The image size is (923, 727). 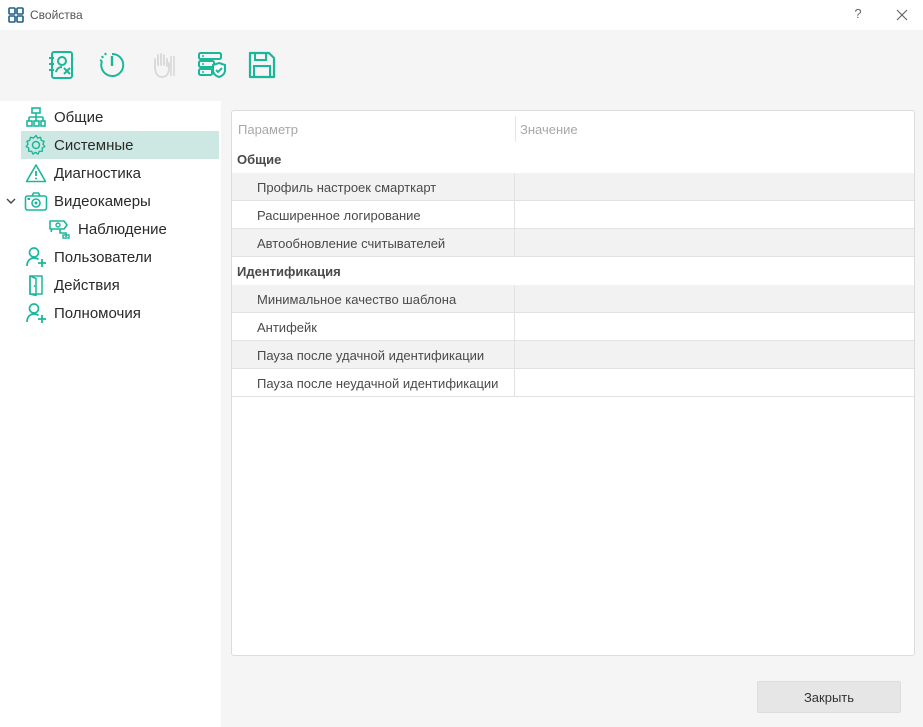 I want to click on row-name: Пауза после неудачной идентификации, so click(x=378, y=383).